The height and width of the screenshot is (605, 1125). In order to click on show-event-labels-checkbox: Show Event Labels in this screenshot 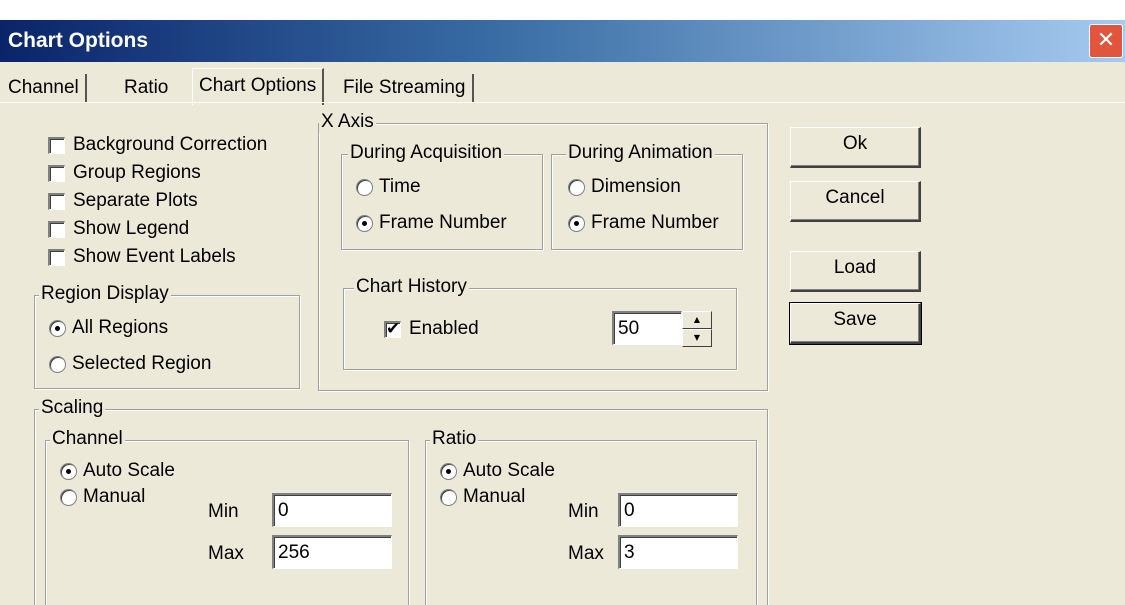, I will do `click(142, 257)`.